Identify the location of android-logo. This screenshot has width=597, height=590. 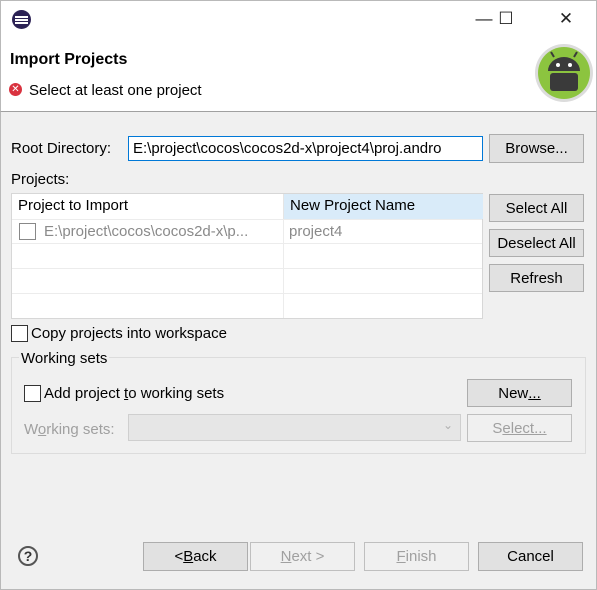
(564, 73).